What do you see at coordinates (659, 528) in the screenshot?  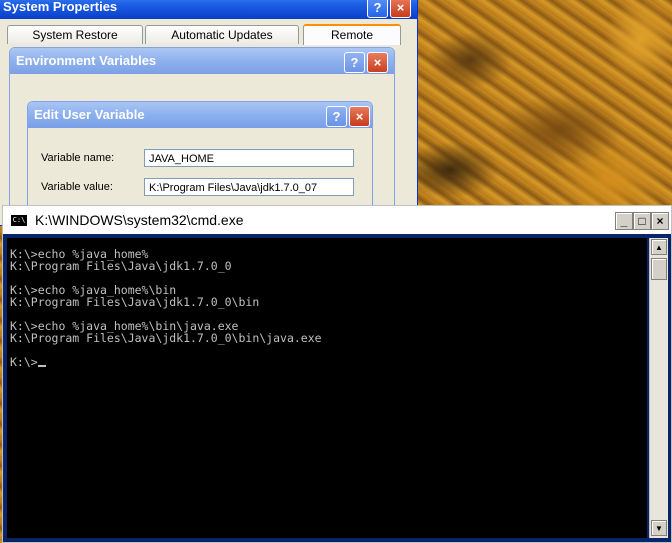 I see `scroll-down-icon: ▼` at bounding box center [659, 528].